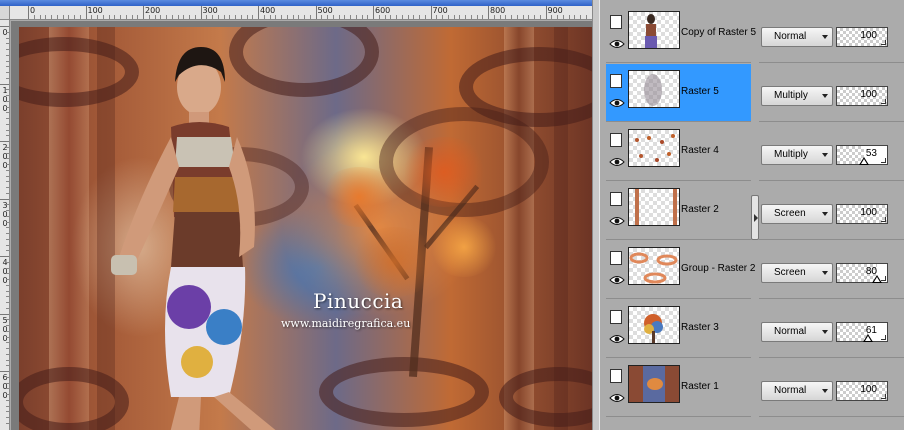 This screenshot has height=430, width=904. What do you see at coordinates (883, 396) in the screenshot?
I see `resize-corner-icon` at bounding box center [883, 396].